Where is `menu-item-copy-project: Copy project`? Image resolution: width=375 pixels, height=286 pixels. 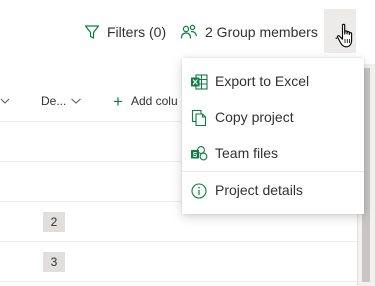
menu-item-copy-project: Copy project is located at coordinates (273, 117).